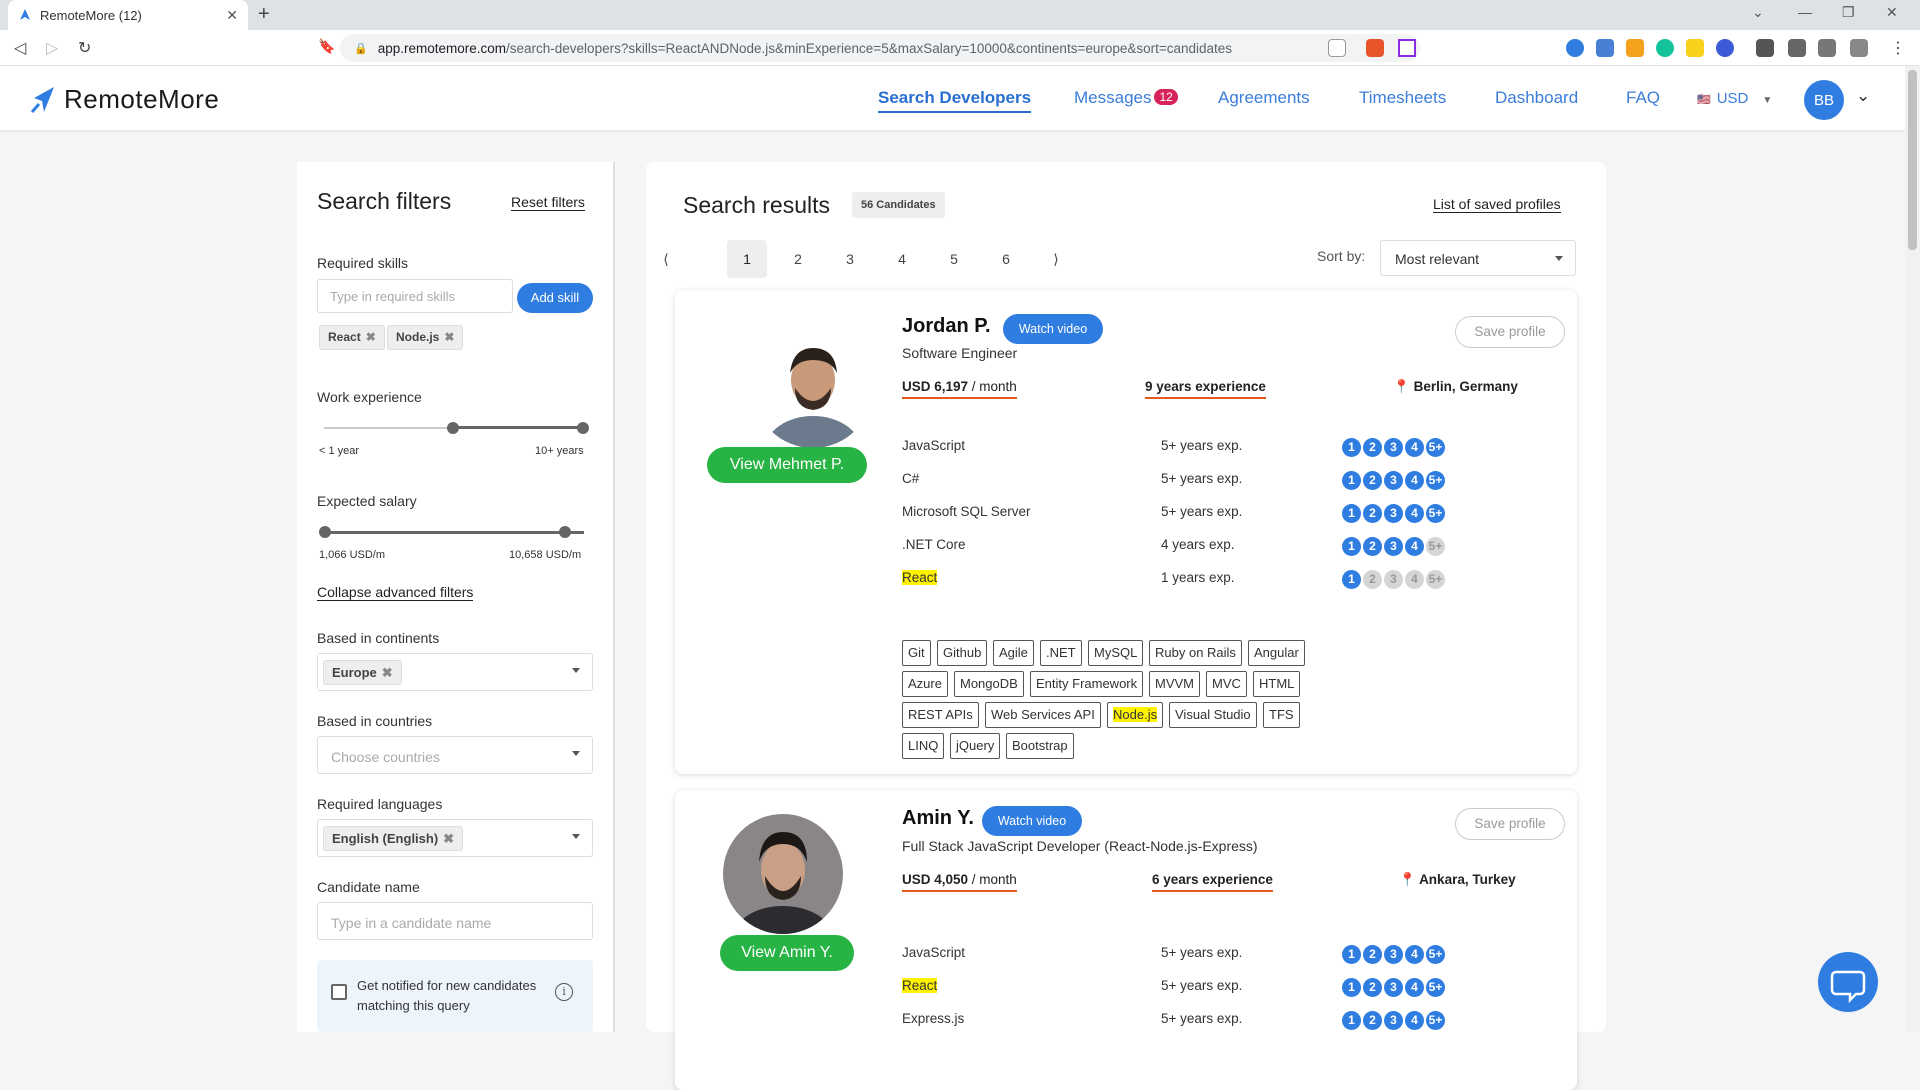 This screenshot has height=1090, width=1920. Describe the element at coordinates (1264, 98) in the screenshot. I see `nav-agreements: Agreements` at that location.